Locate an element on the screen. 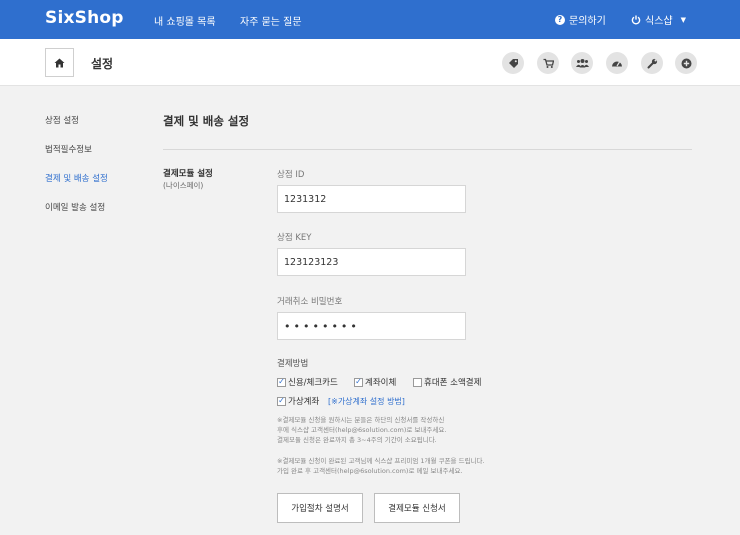 This screenshot has height=535, width=740. store-id-input: 1231312 is located at coordinates (371, 199).